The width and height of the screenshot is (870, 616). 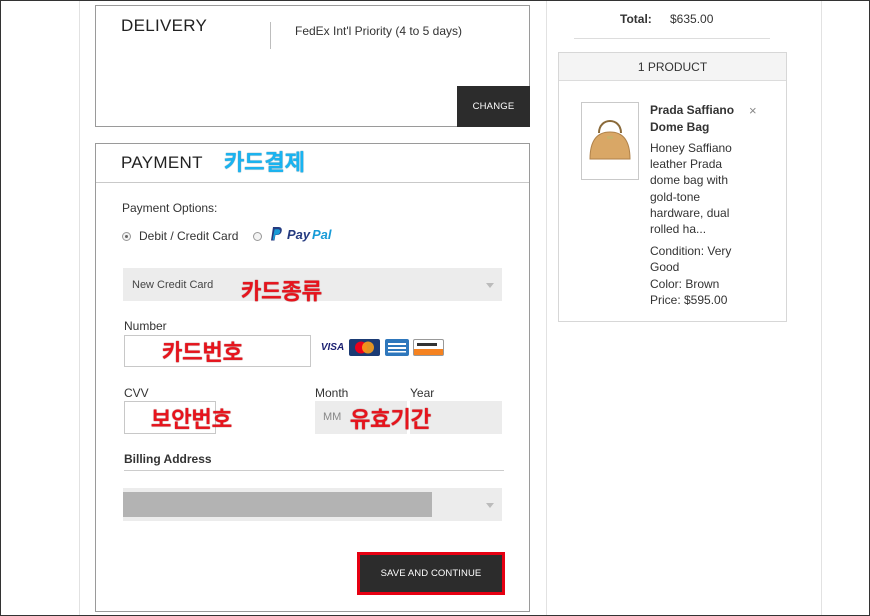 What do you see at coordinates (191, 420) in the screenshot?
I see `cvv-annotation: 보안번호` at bounding box center [191, 420].